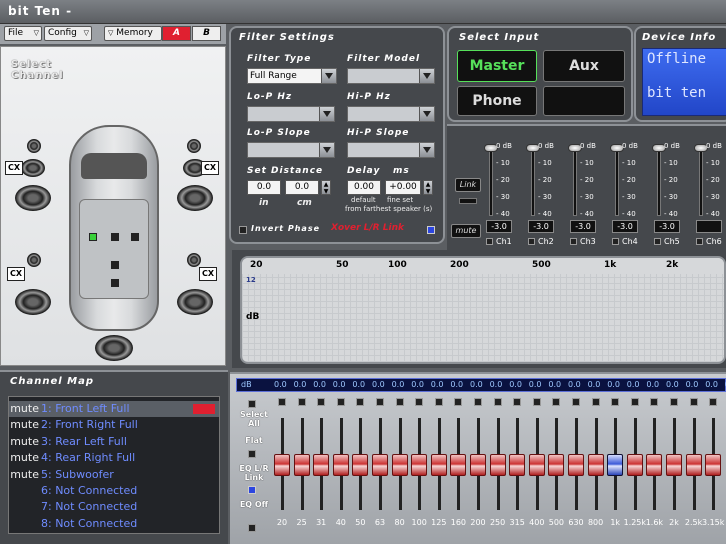 The image size is (726, 544). I want to click on seat-selector-ch2, so click(115, 237).